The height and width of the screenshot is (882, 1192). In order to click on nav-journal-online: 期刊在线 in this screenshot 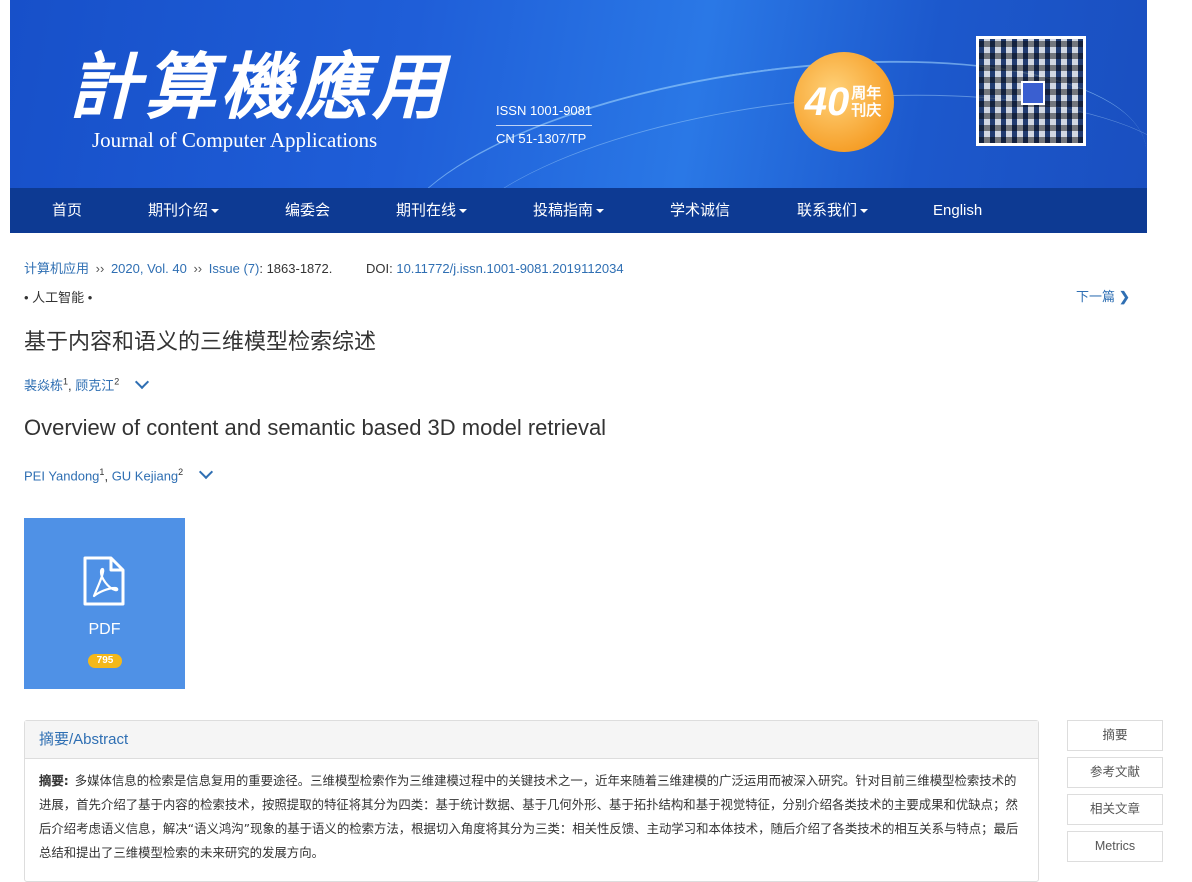, I will do `click(432, 210)`.